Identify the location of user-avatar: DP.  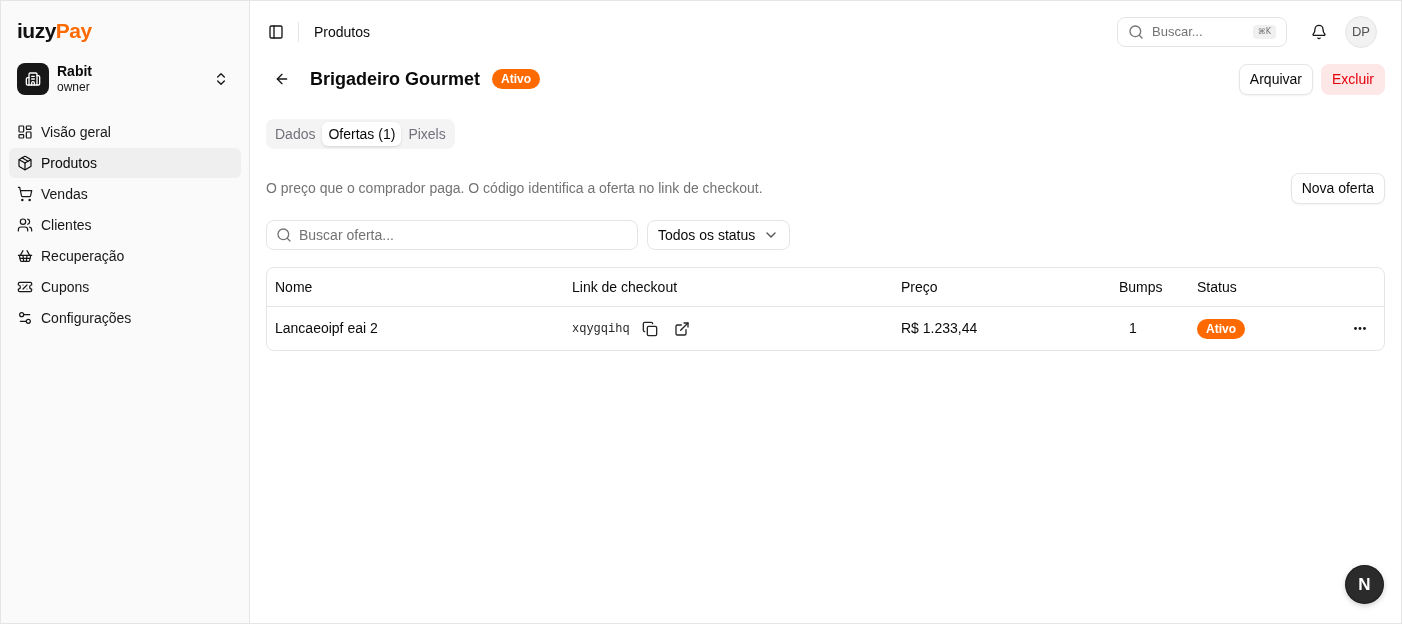
(1361, 32).